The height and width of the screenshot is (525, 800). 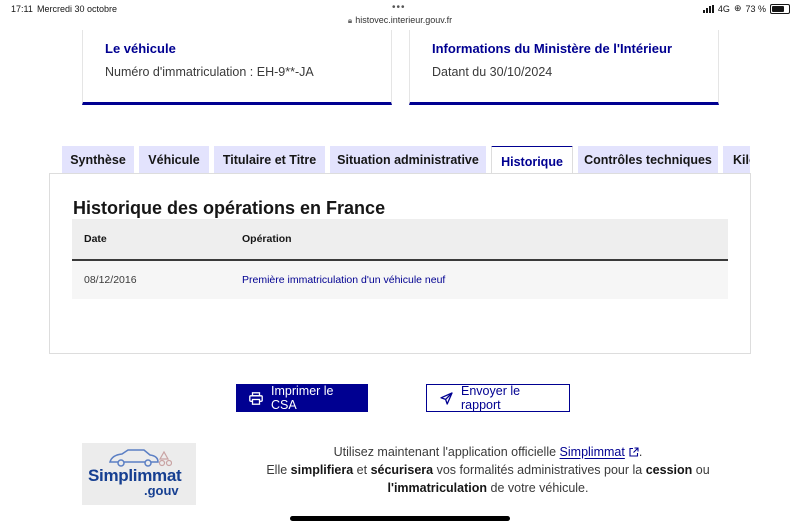 I want to click on tab-kilometrage: Kilométrage, so click(x=736, y=159).